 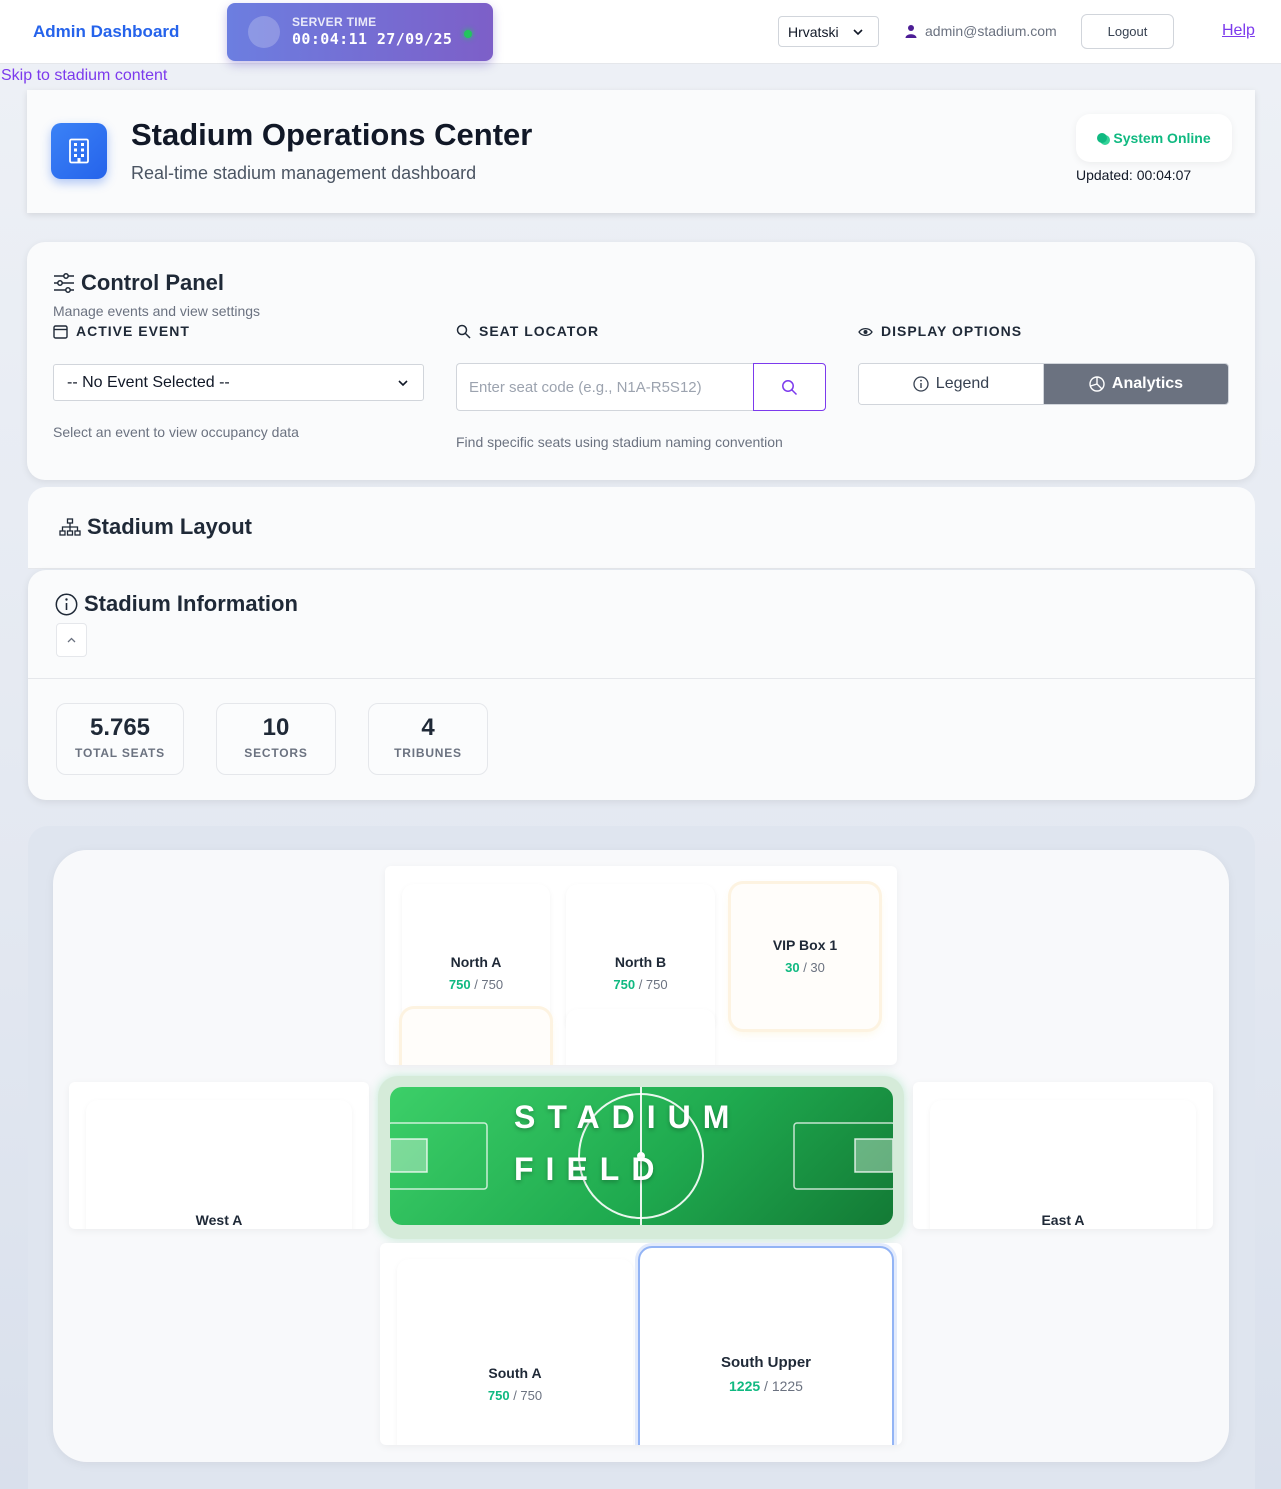 I want to click on analytics-toggle-button: Analytics, so click(x=1135, y=384).